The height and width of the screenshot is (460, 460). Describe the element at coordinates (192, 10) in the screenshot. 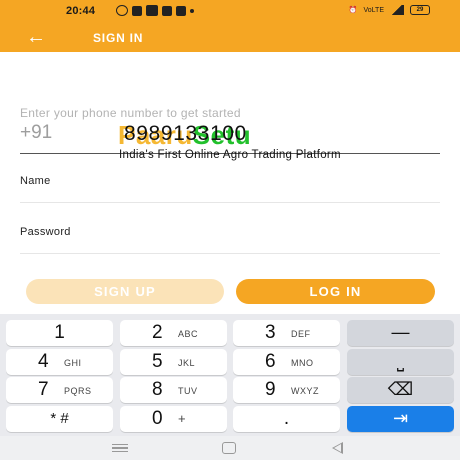

I see `dot-icon` at that location.